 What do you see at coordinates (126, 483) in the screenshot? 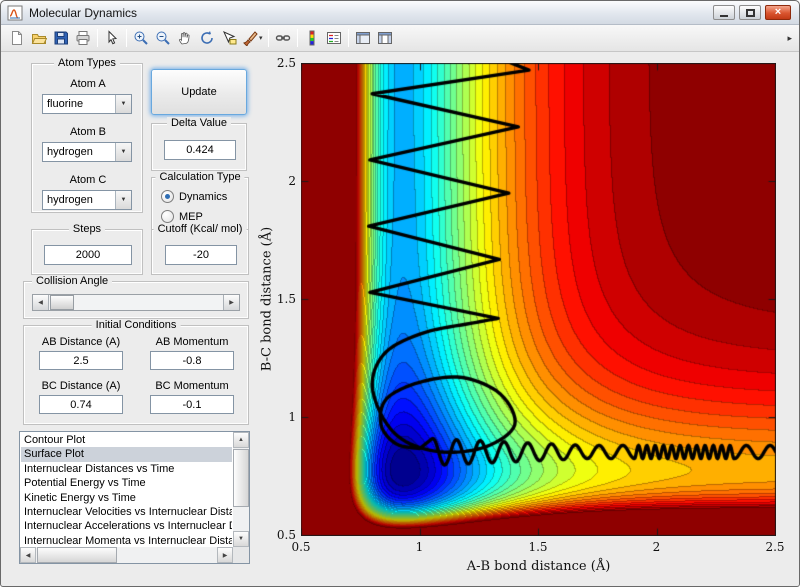
I see `list-item: Potential Energy vs Time` at bounding box center [126, 483].